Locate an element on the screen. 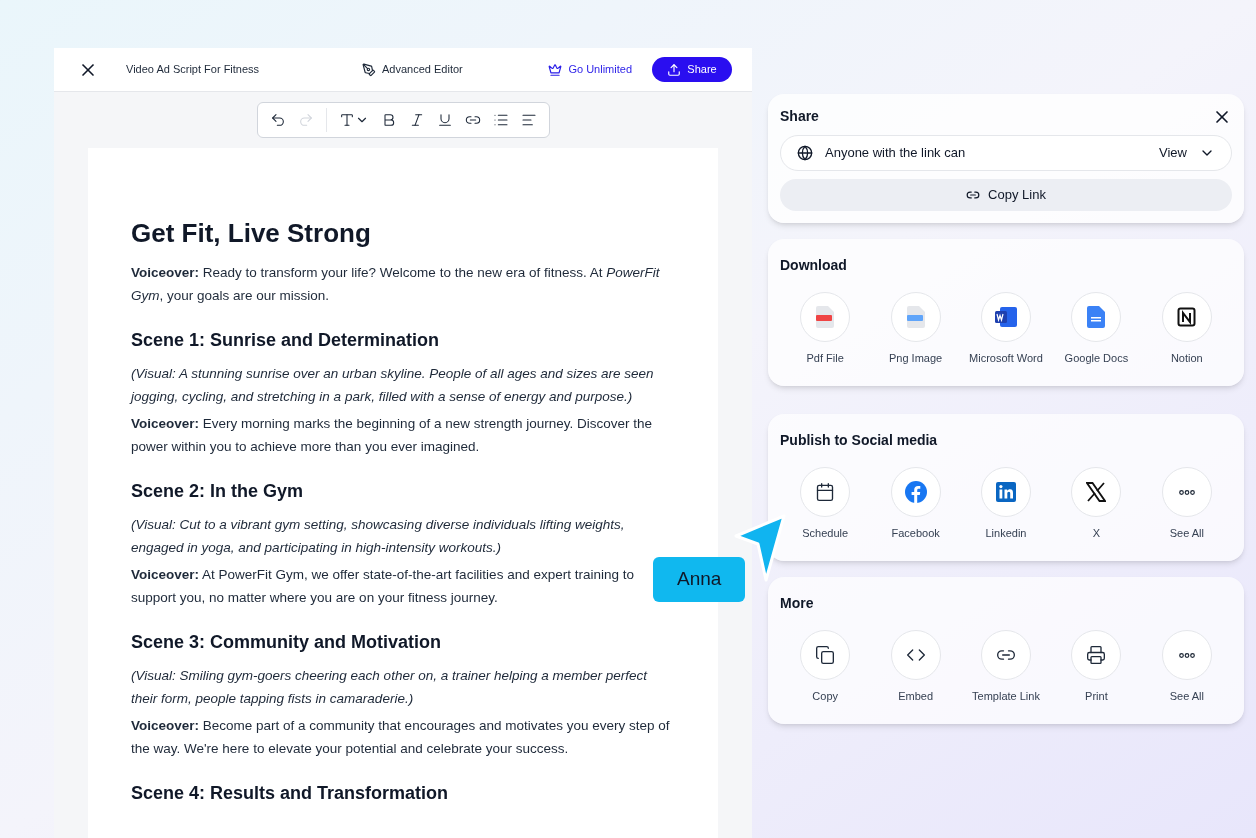 The height and width of the screenshot is (838, 1256). calendar-icon is located at coordinates (825, 492).